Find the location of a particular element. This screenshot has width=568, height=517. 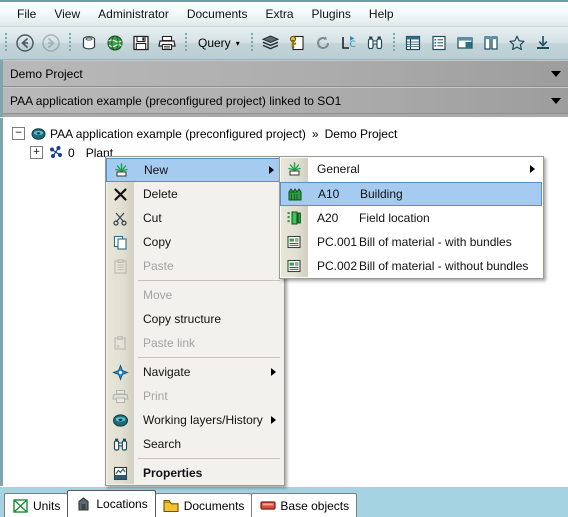

submenu-item-a20-field-location: A20 Field location is located at coordinates (411, 218).